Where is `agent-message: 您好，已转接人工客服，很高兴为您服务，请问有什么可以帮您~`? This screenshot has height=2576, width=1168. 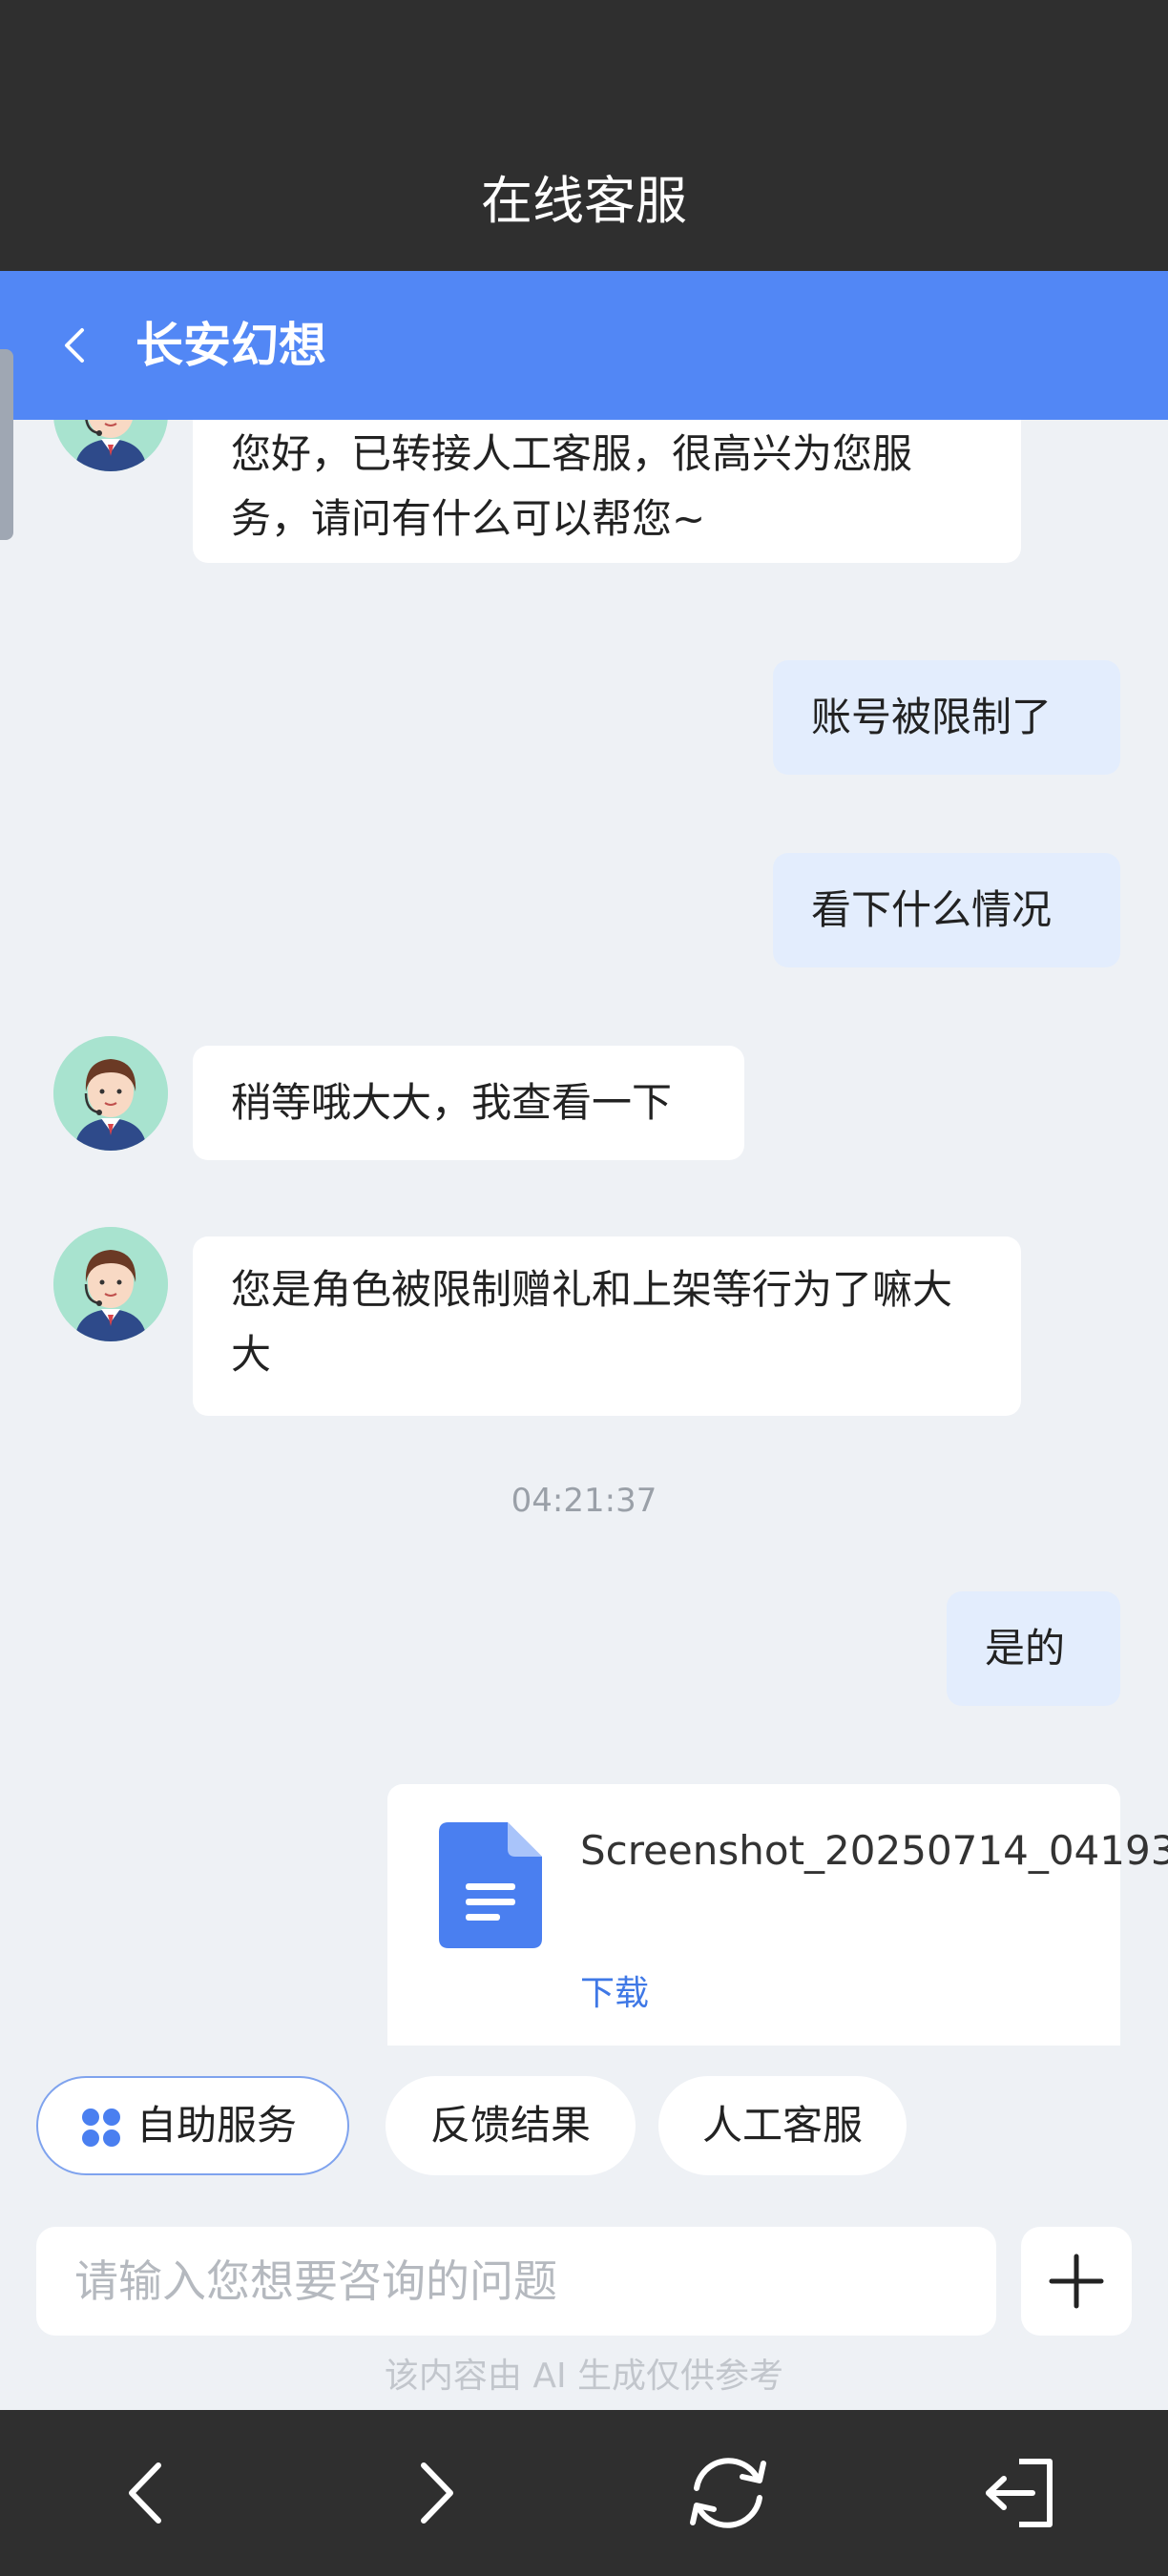 agent-message: 您好，已转接人工客服，很高兴为您服务，请问有什么可以帮您~ is located at coordinates (607, 491).